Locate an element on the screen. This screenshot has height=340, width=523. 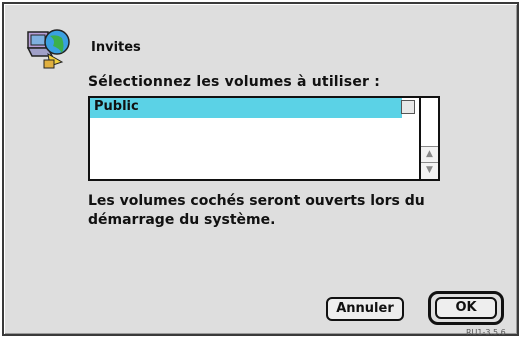
default-button-ring: OK is located at coordinates (466, 308).